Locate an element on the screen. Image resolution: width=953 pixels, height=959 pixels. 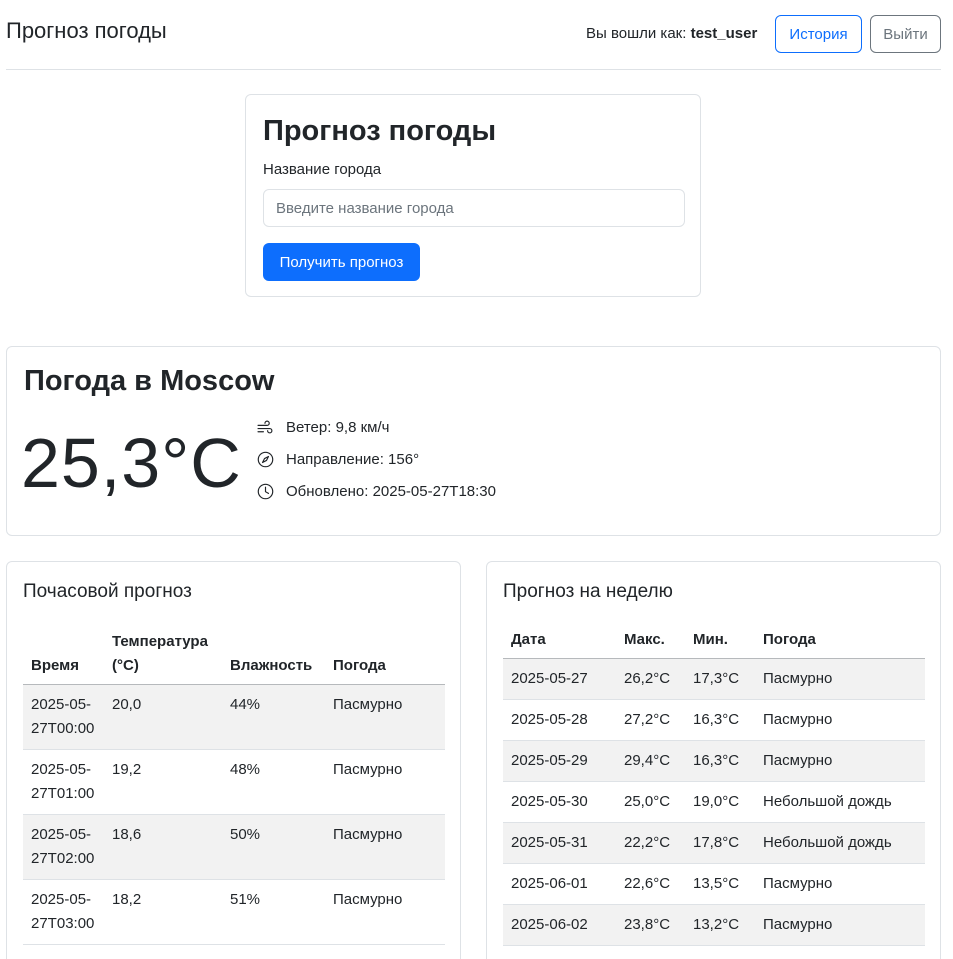
hourly-temp: 18,2 is located at coordinates (163, 912).